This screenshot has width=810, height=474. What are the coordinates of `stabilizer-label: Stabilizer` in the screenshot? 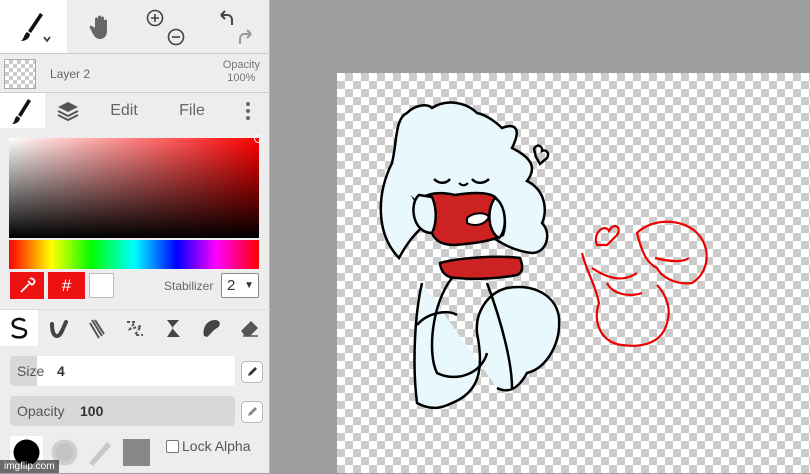 It's located at (189, 286).